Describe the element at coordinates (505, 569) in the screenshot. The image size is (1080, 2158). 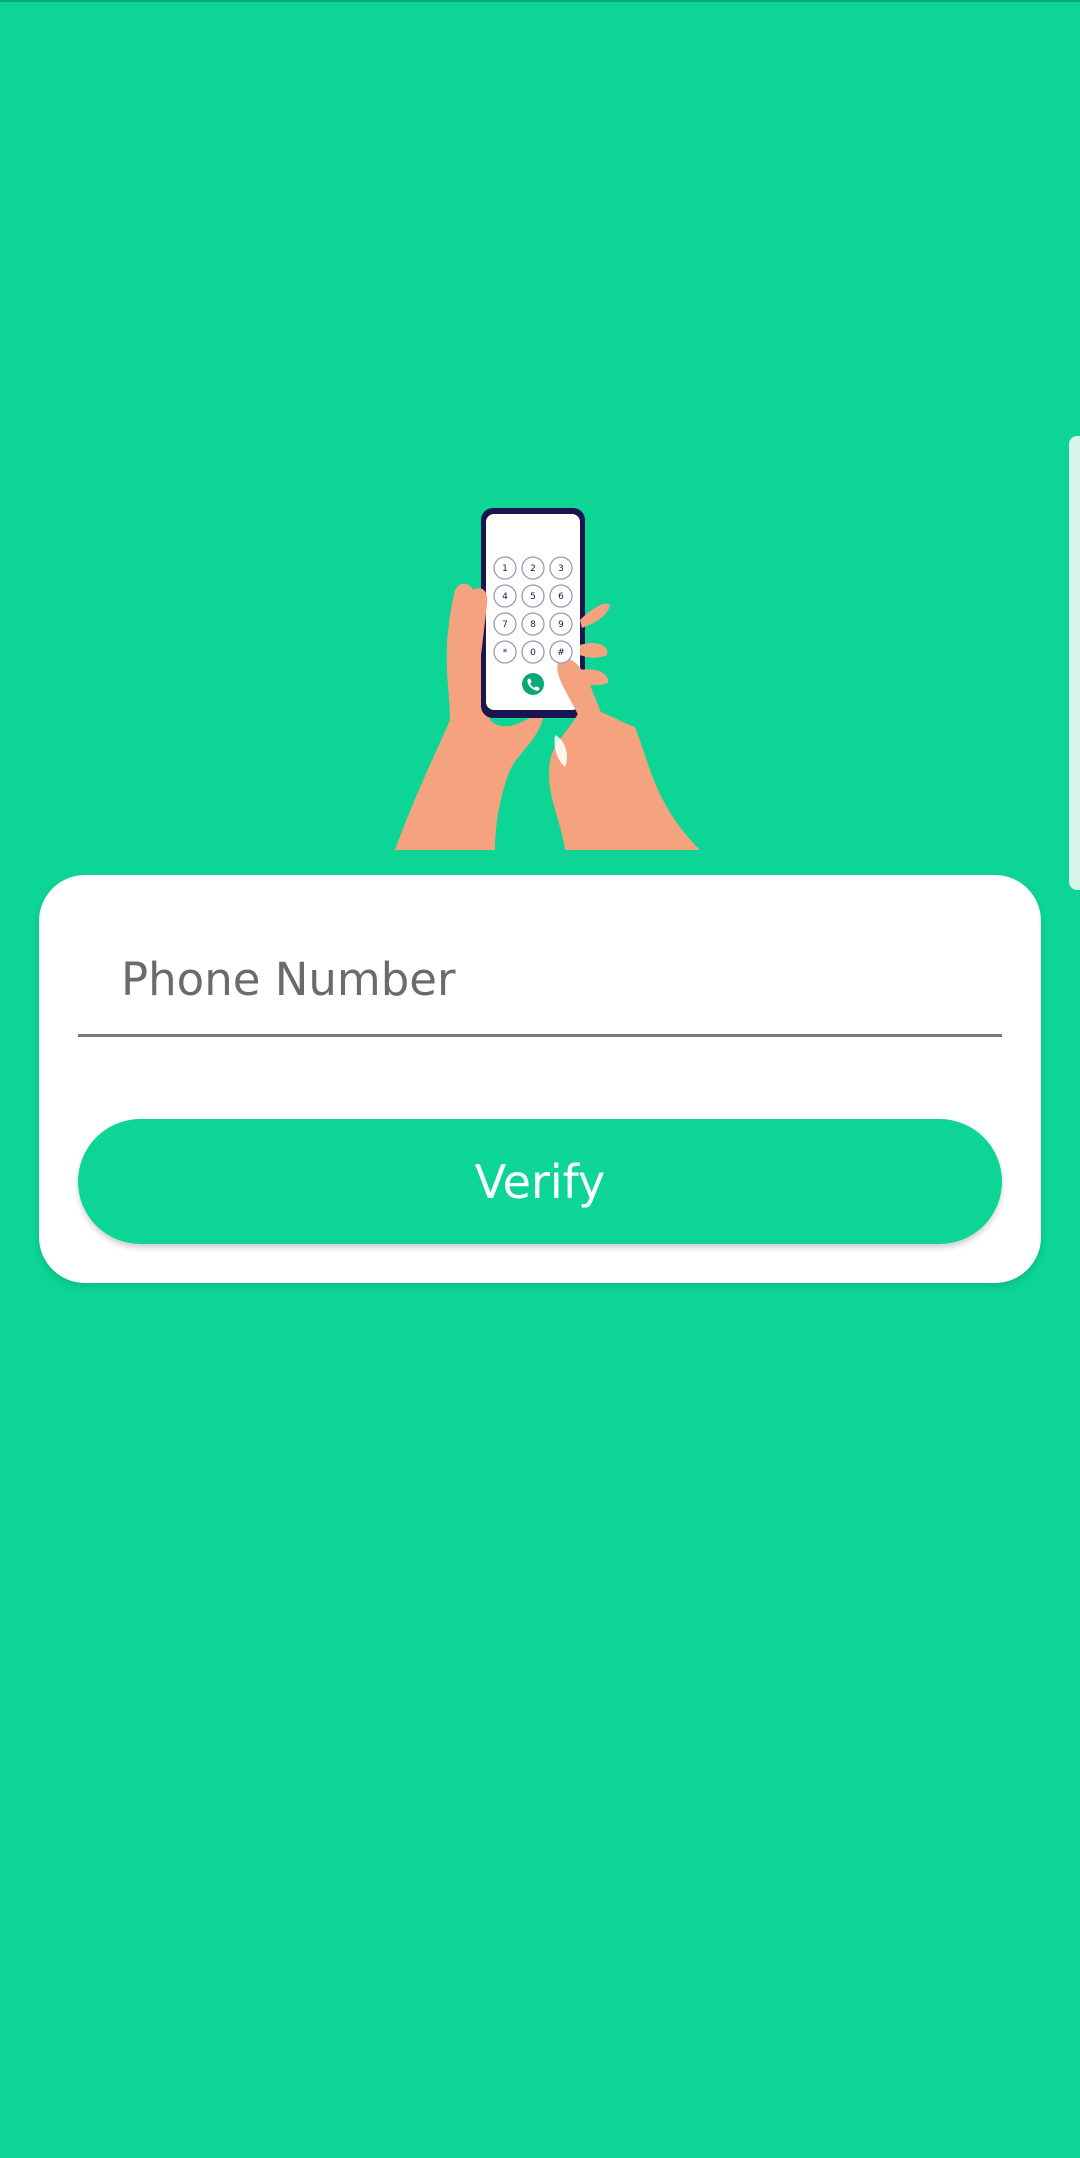
I see `svg-text: 1` at that location.